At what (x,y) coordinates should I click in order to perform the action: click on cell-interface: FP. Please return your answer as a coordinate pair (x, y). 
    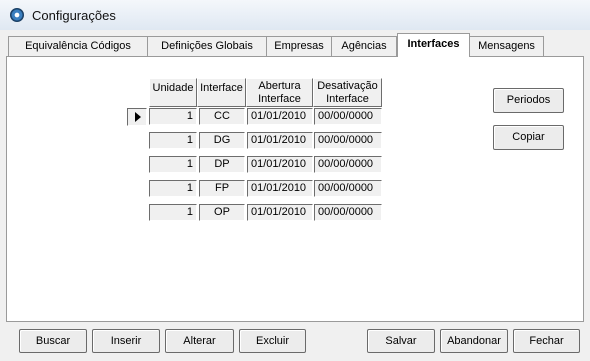
    Looking at the image, I should click on (222, 188).